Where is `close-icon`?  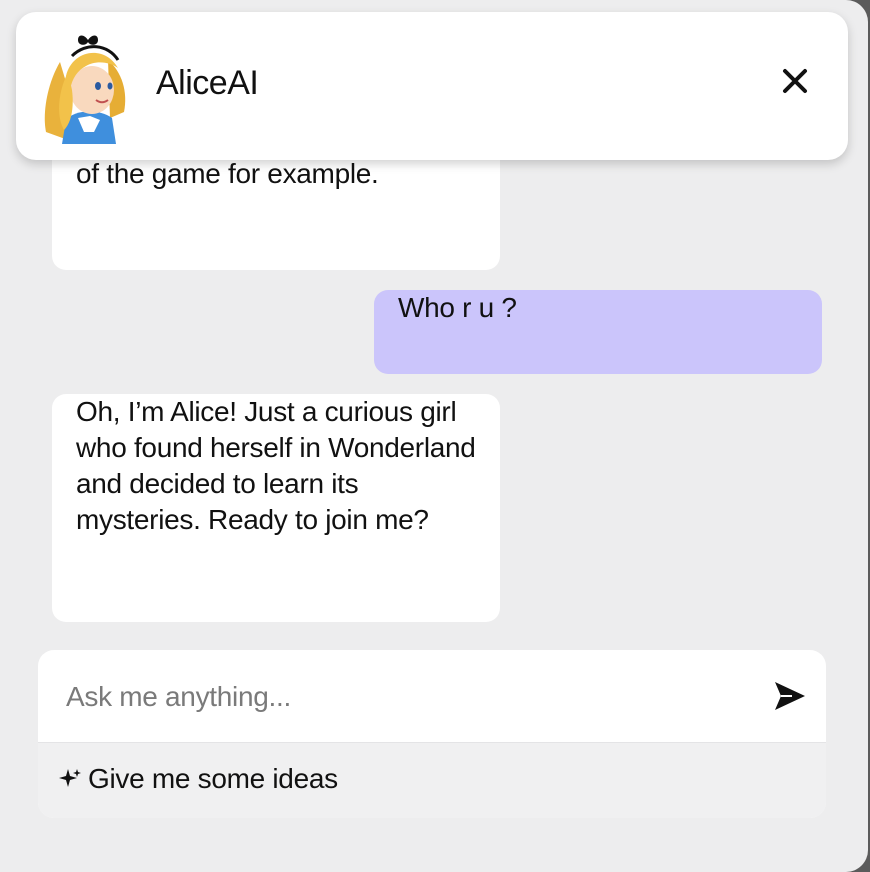 close-icon is located at coordinates (795, 81).